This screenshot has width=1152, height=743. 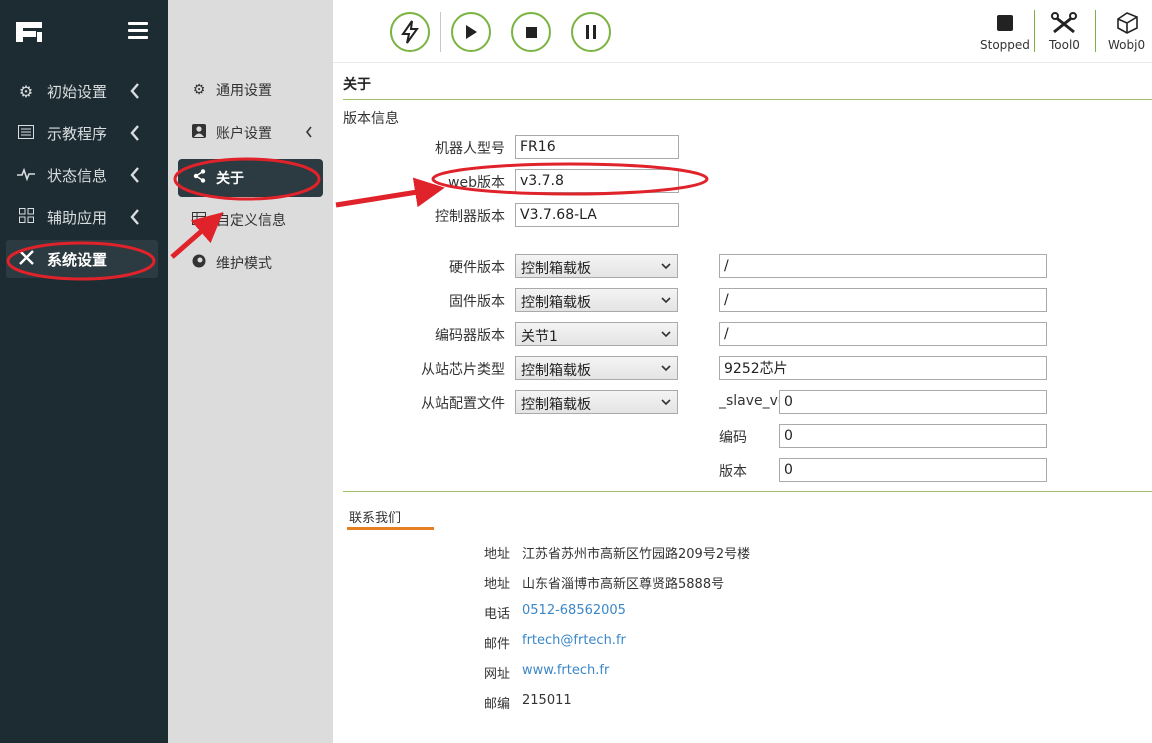 I want to click on tool-coordinate: Tool0, so click(x=1064, y=32).